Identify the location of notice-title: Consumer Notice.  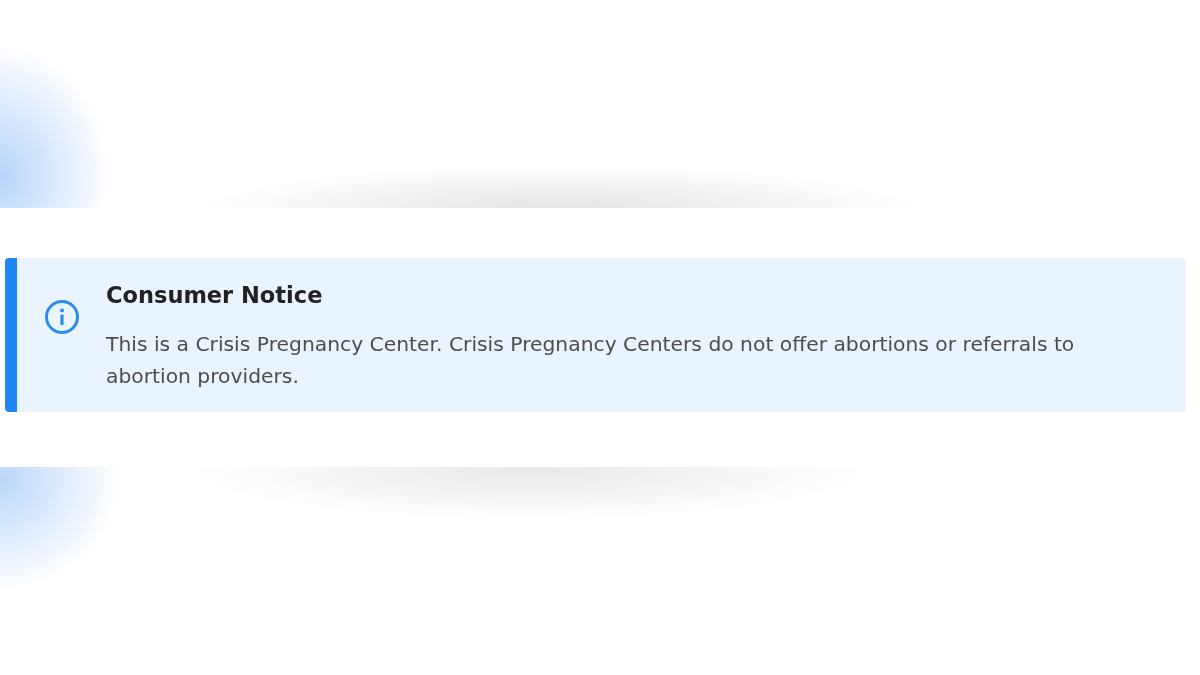
(215, 295).